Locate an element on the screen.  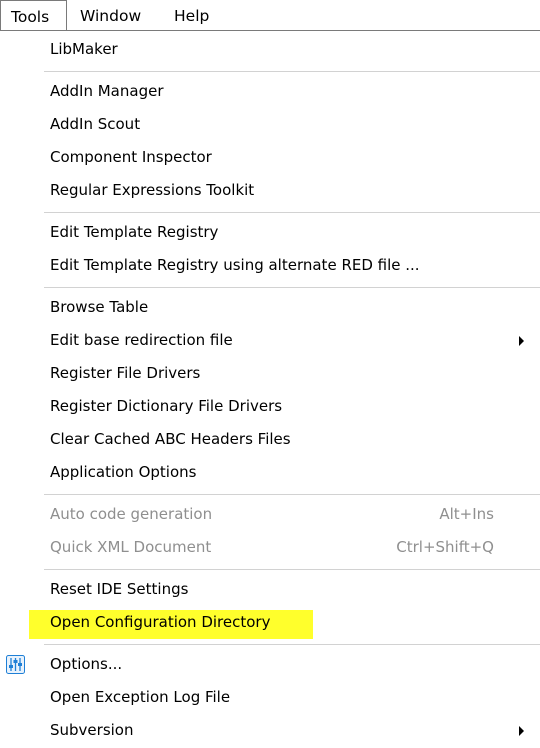
menubar-help-label: Help is located at coordinates (192, 16).